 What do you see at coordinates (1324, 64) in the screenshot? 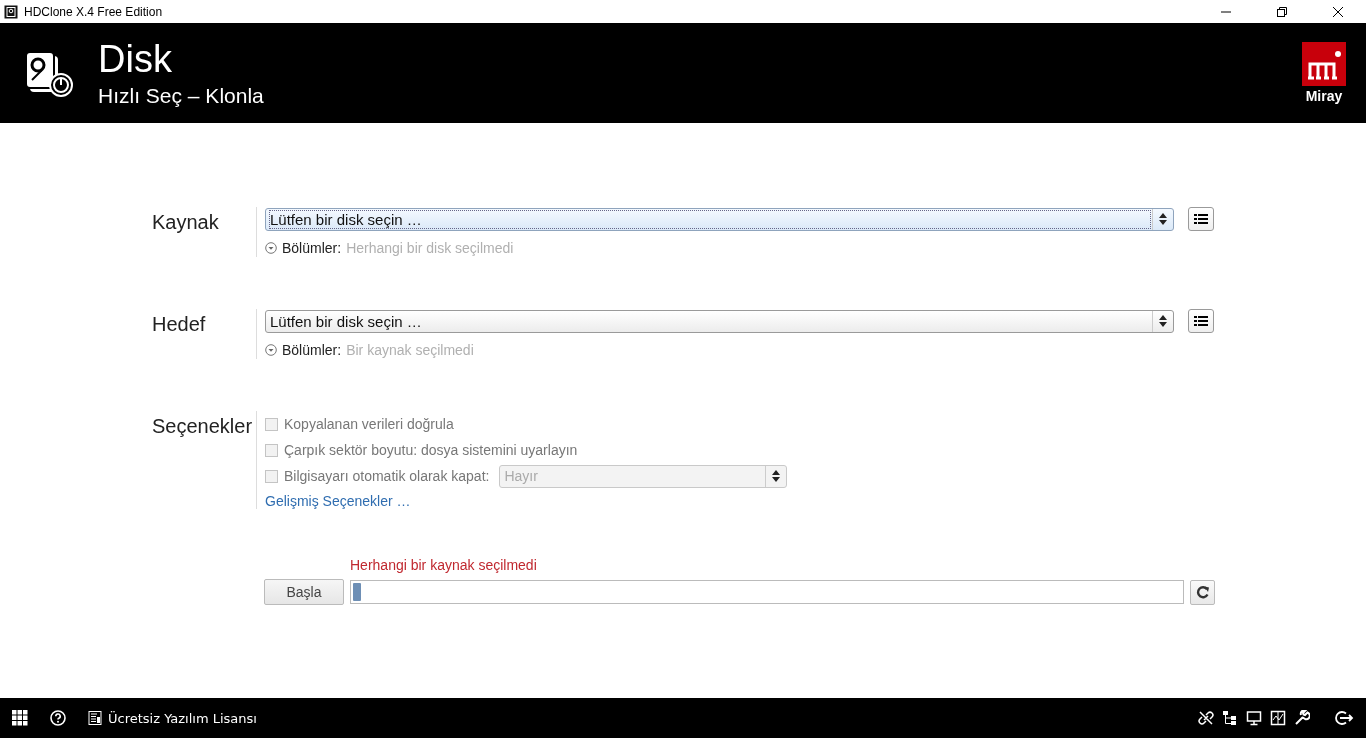
I see `logo-icon` at bounding box center [1324, 64].